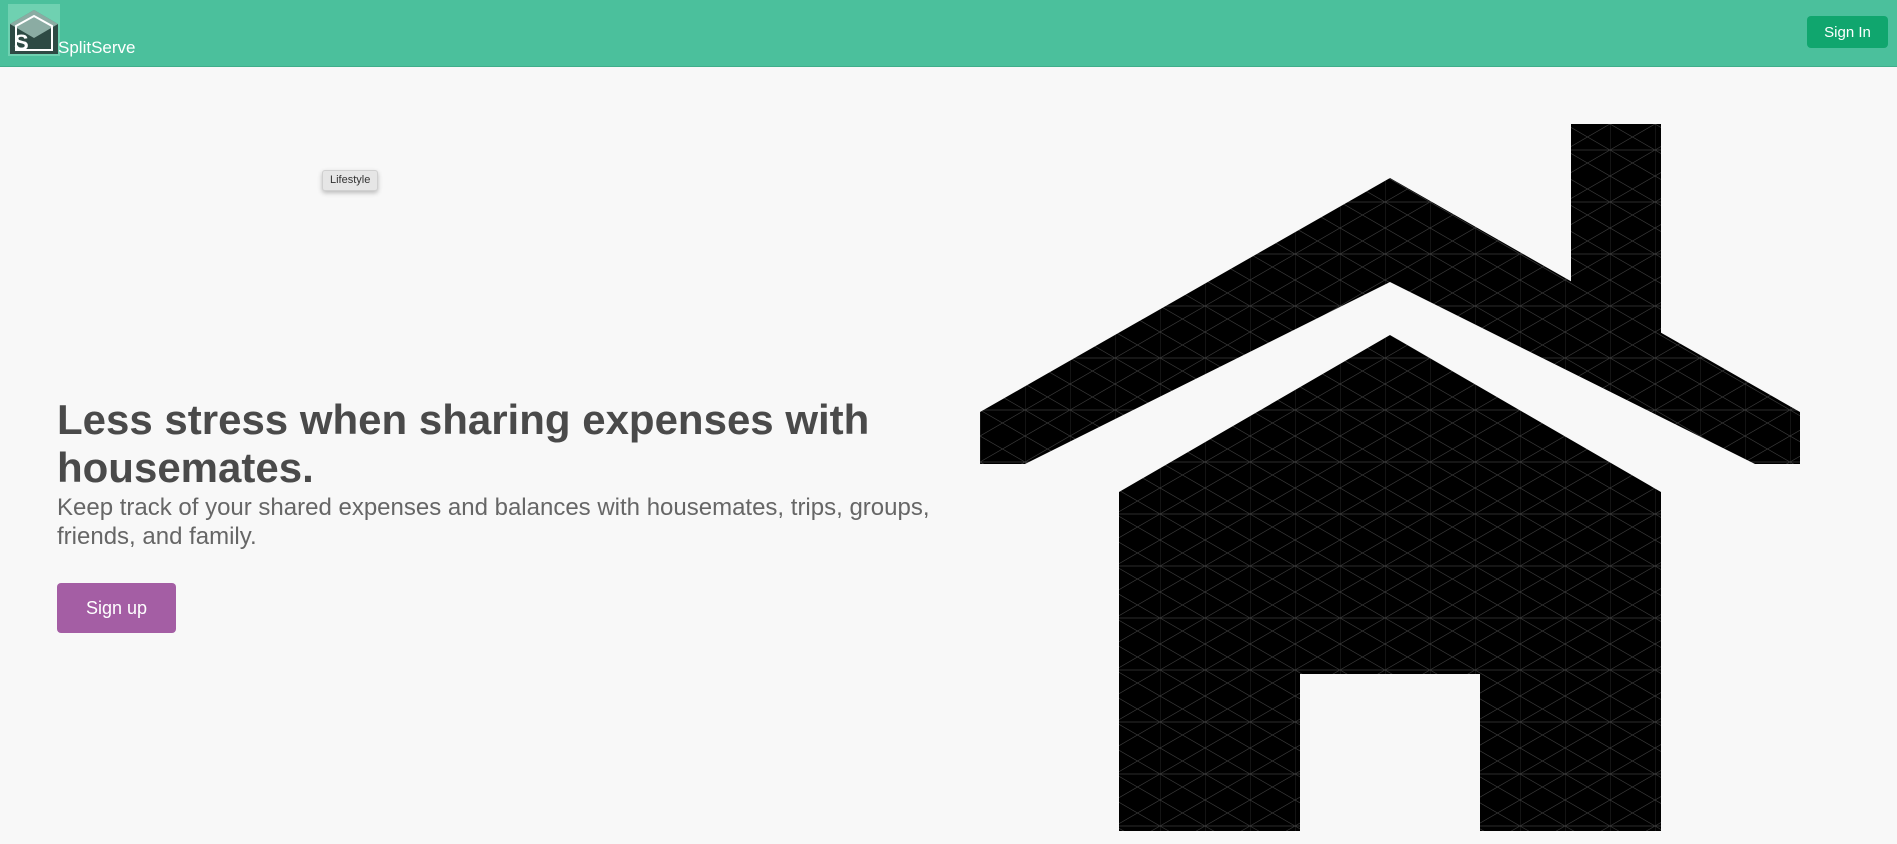 The image size is (1897, 844). What do you see at coordinates (350, 180) in the screenshot?
I see `category-tag: Lifestyle` at bounding box center [350, 180].